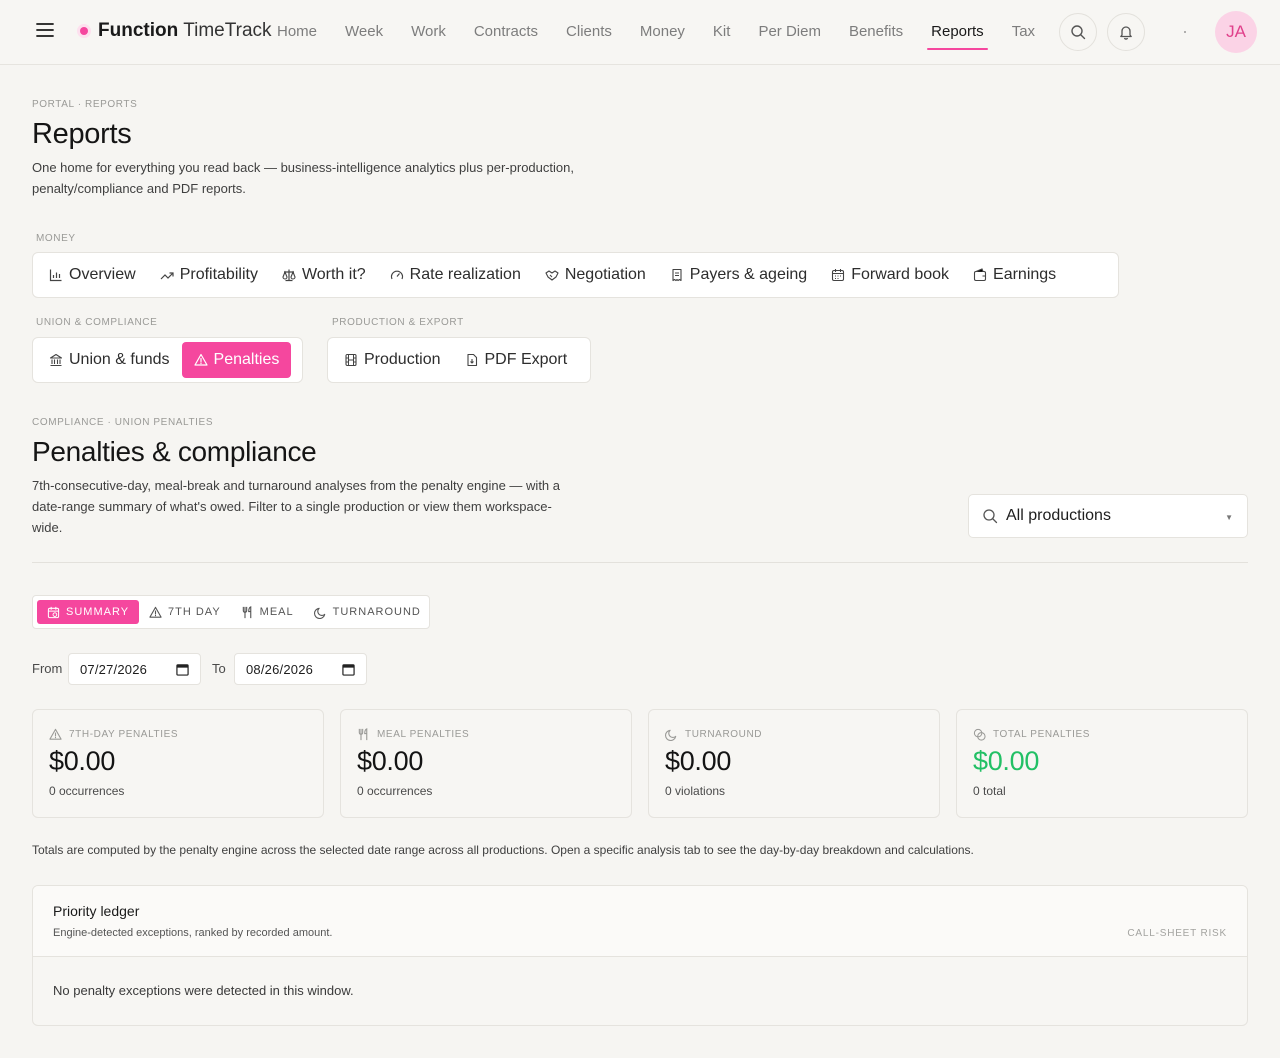 This screenshot has height=1058, width=1280. Describe the element at coordinates (324, 275) in the screenshot. I see `report-tab-worth-it: Worth it?` at that location.